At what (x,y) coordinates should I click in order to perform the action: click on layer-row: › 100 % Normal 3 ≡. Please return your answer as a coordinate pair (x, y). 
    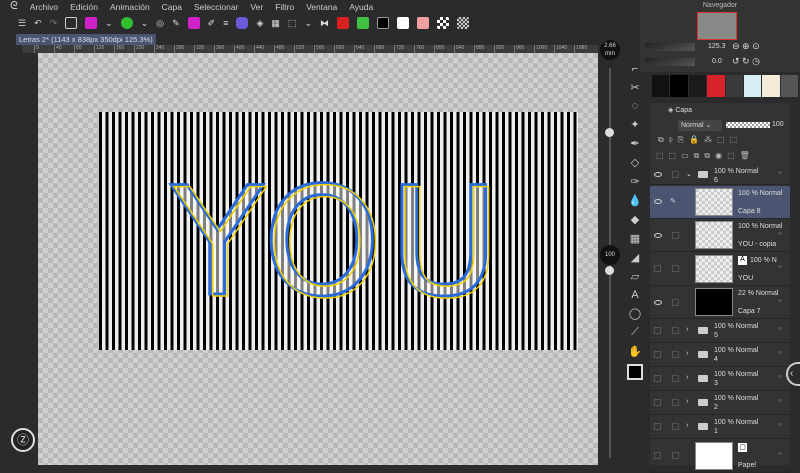
    Looking at the image, I should click on (720, 379).